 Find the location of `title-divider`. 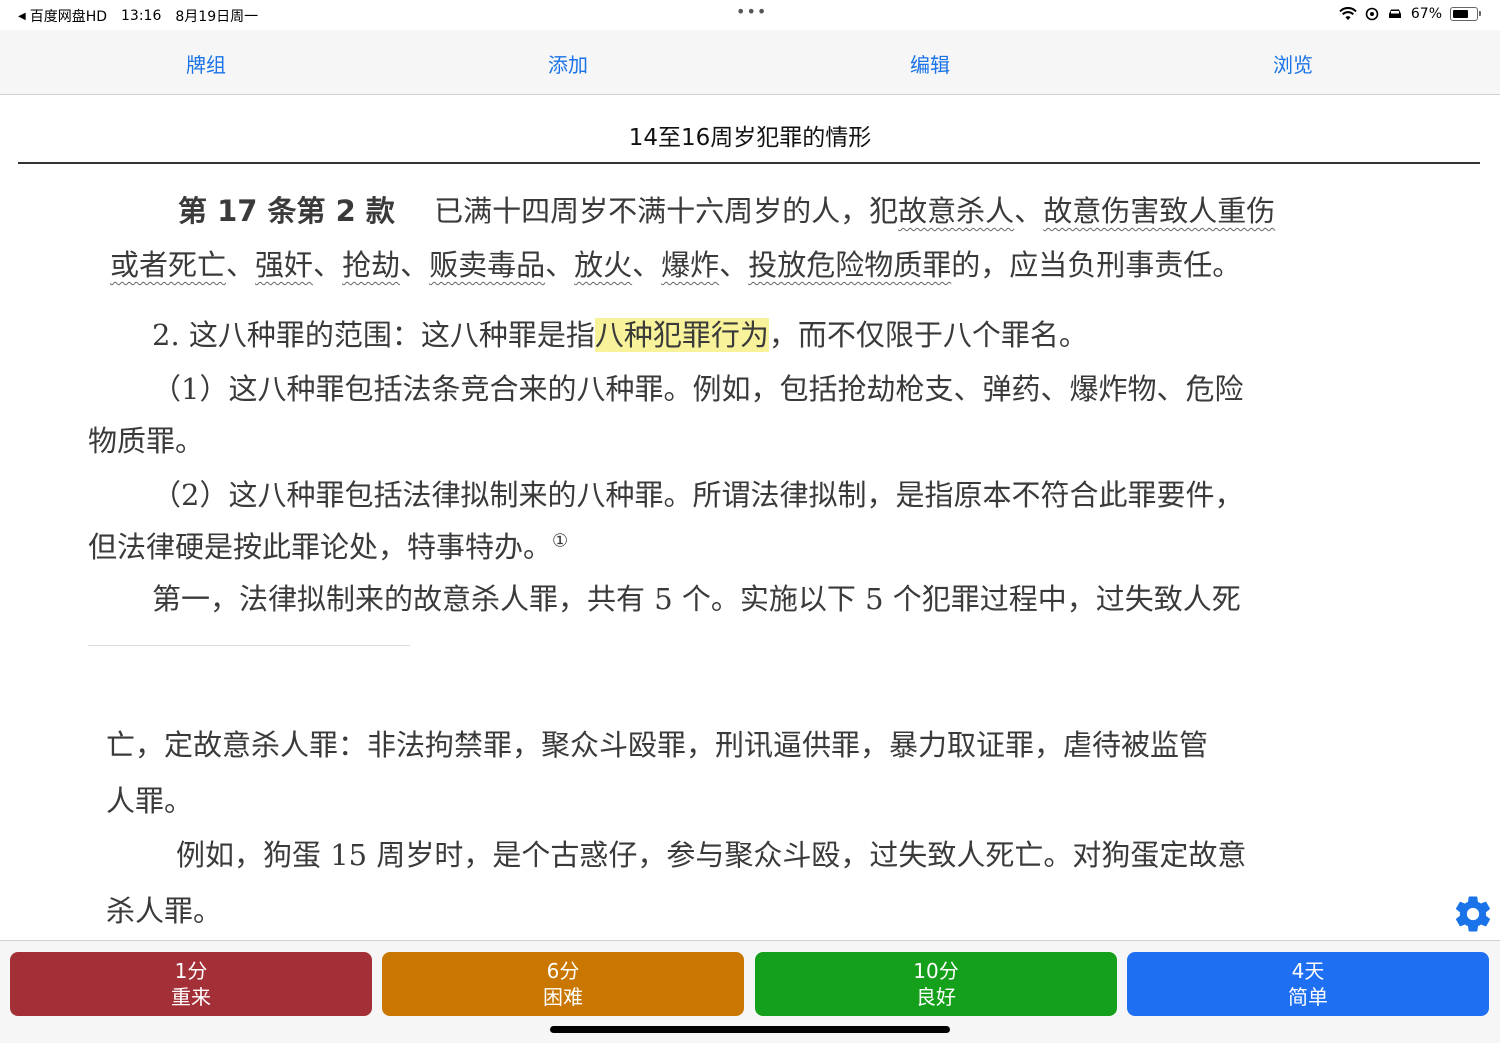

title-divider is located at coordinates (749, 163).